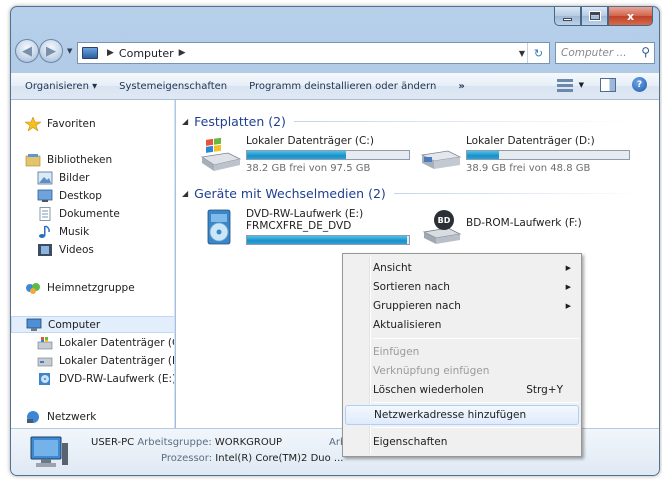 The height and width of the screenshot is (485, 662). Describe the element at coordinates (342, 86) in the screenshot. I see `uninstall-program-button: Programm deinstallieren oder ändern` at that location.